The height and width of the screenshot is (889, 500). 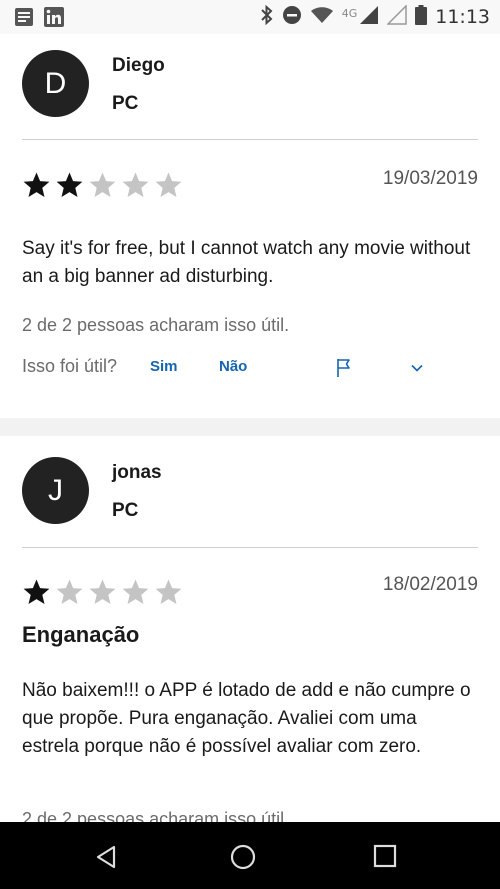 I want to click on helpful-row: Isso foi útil? Sim Não, so click(x=250, y=369).